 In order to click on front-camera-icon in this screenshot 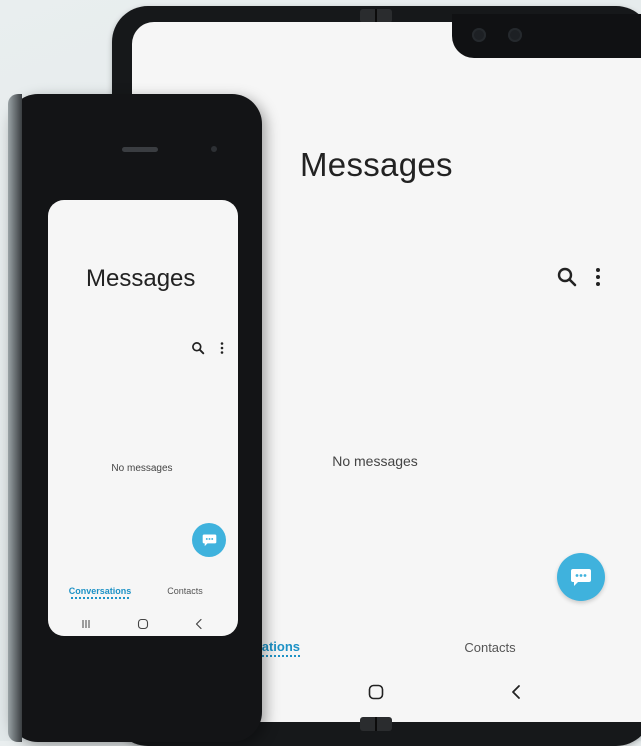, I will do `click(214, 149)`.